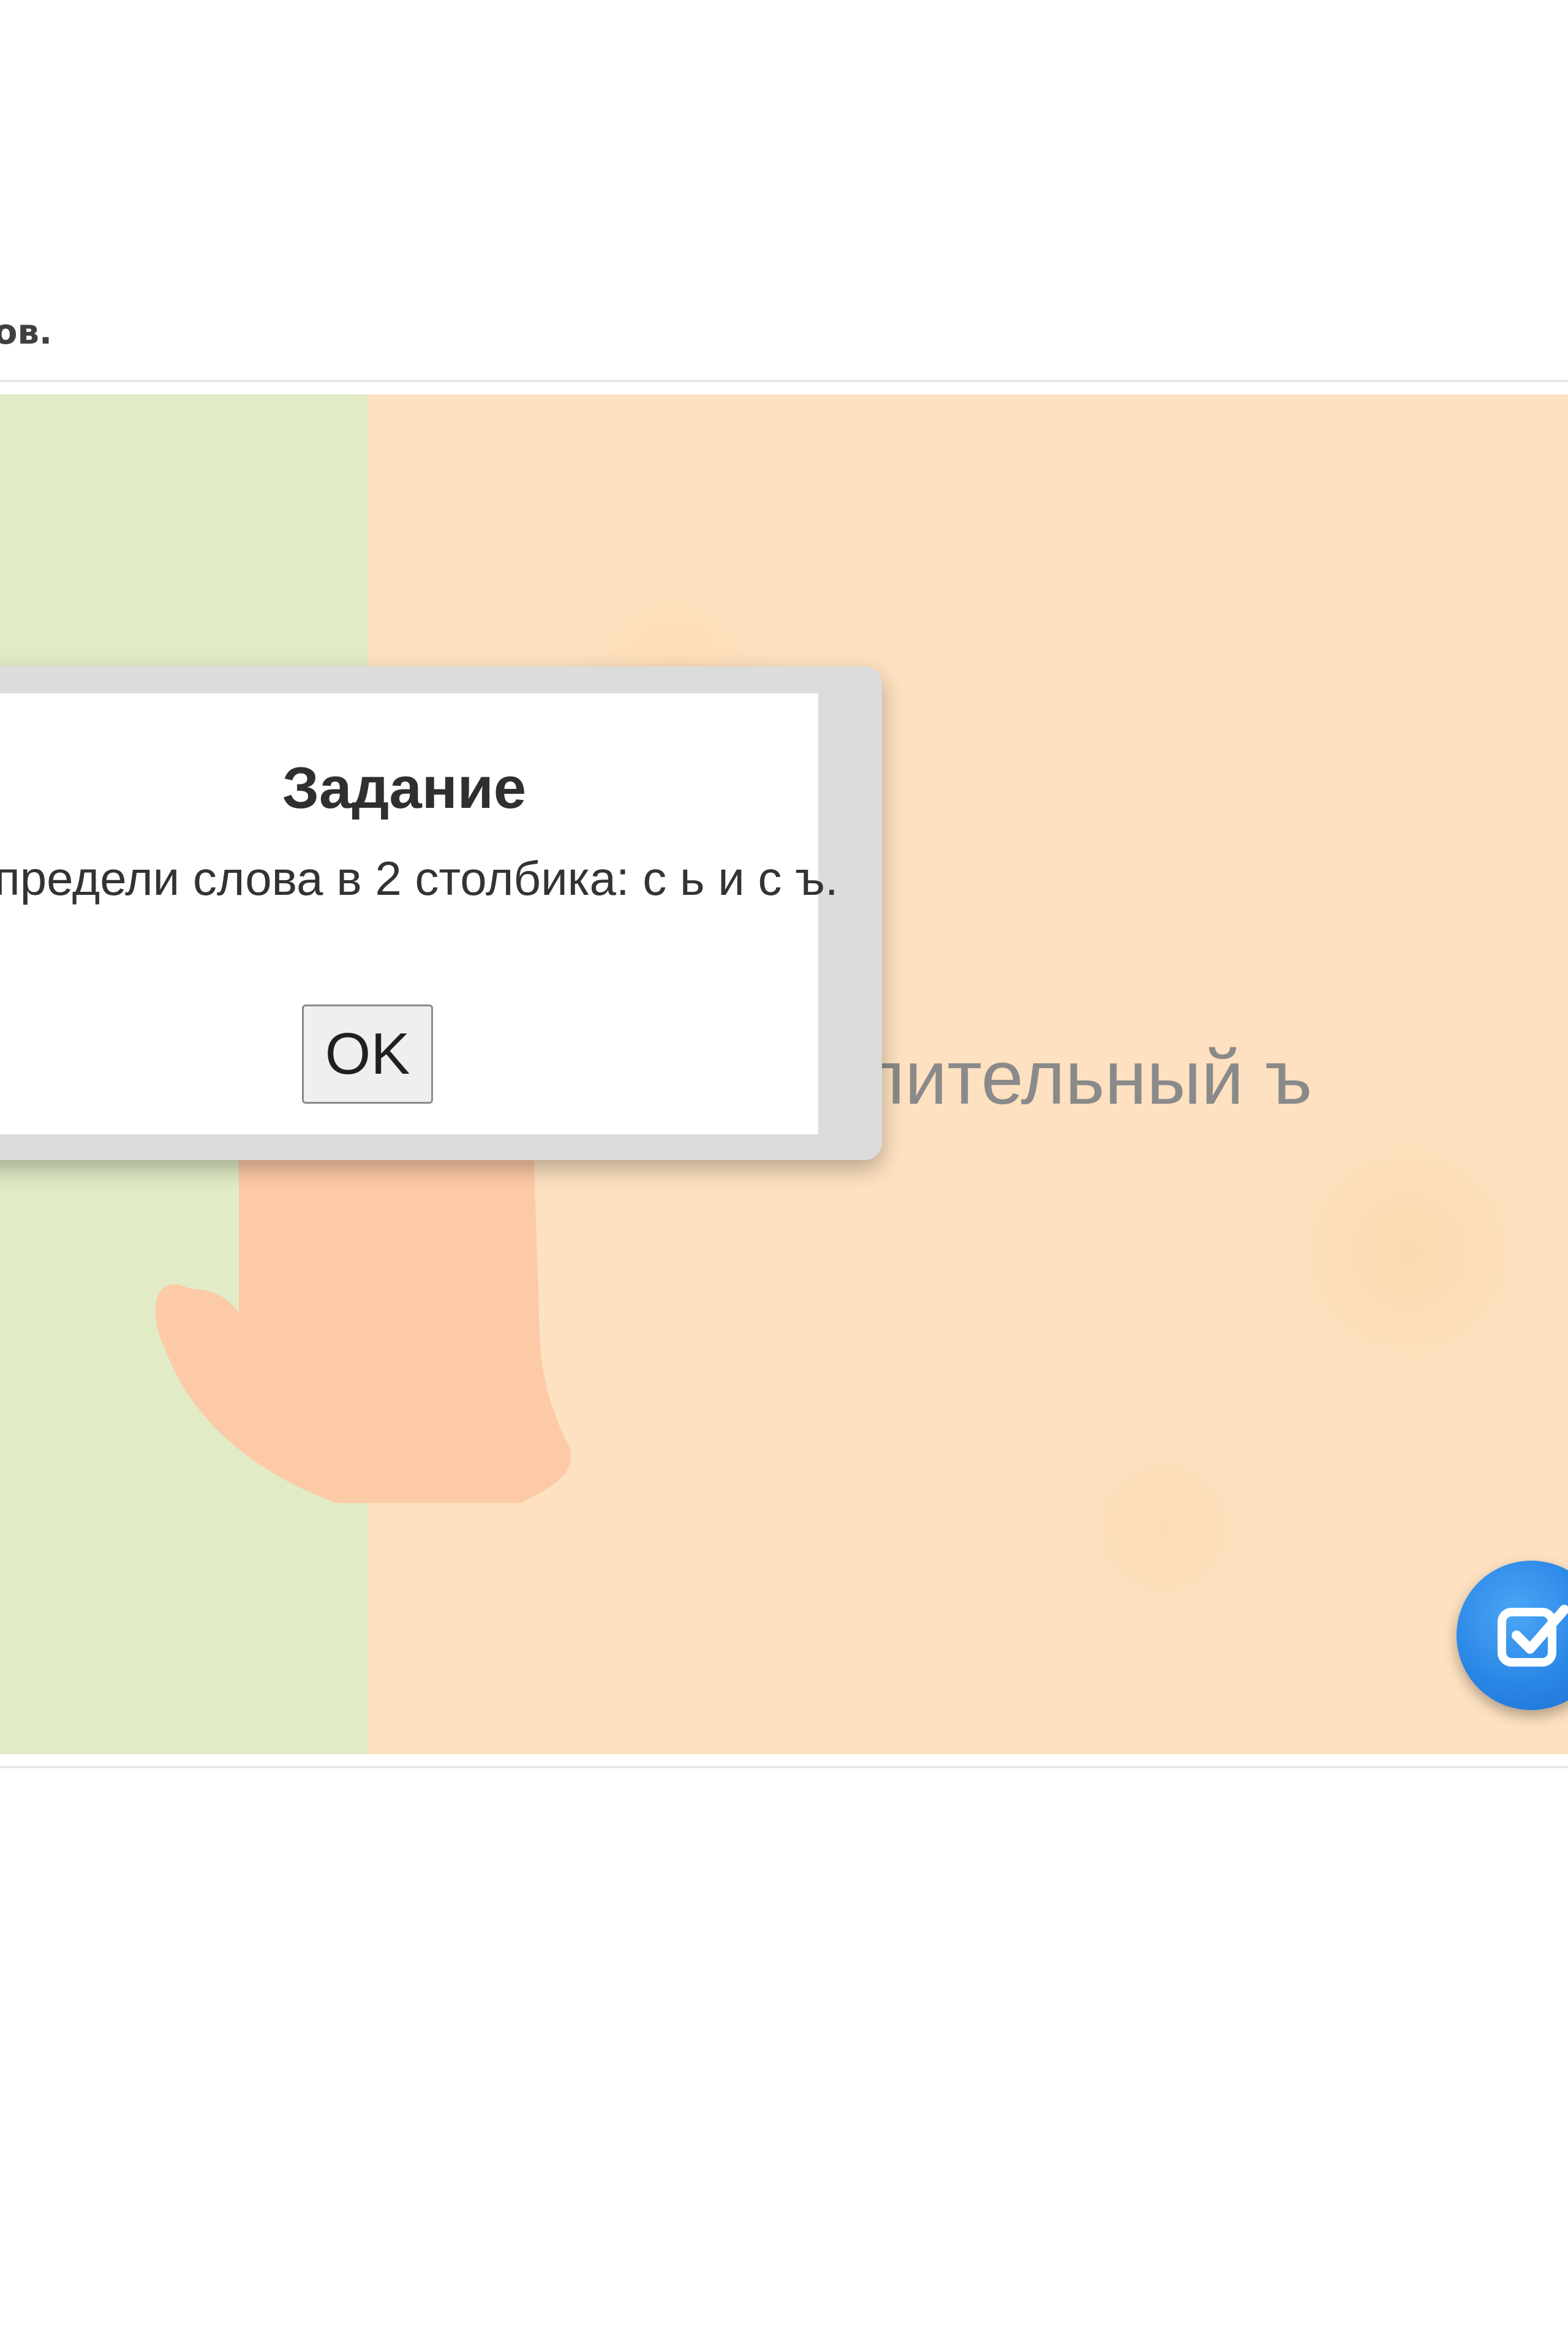  Describe the element at coordinates (420, 878) in the screenshot. I see `dialog-message: спредели слова в 2 столбика: с ь и с ъ.` at that location.